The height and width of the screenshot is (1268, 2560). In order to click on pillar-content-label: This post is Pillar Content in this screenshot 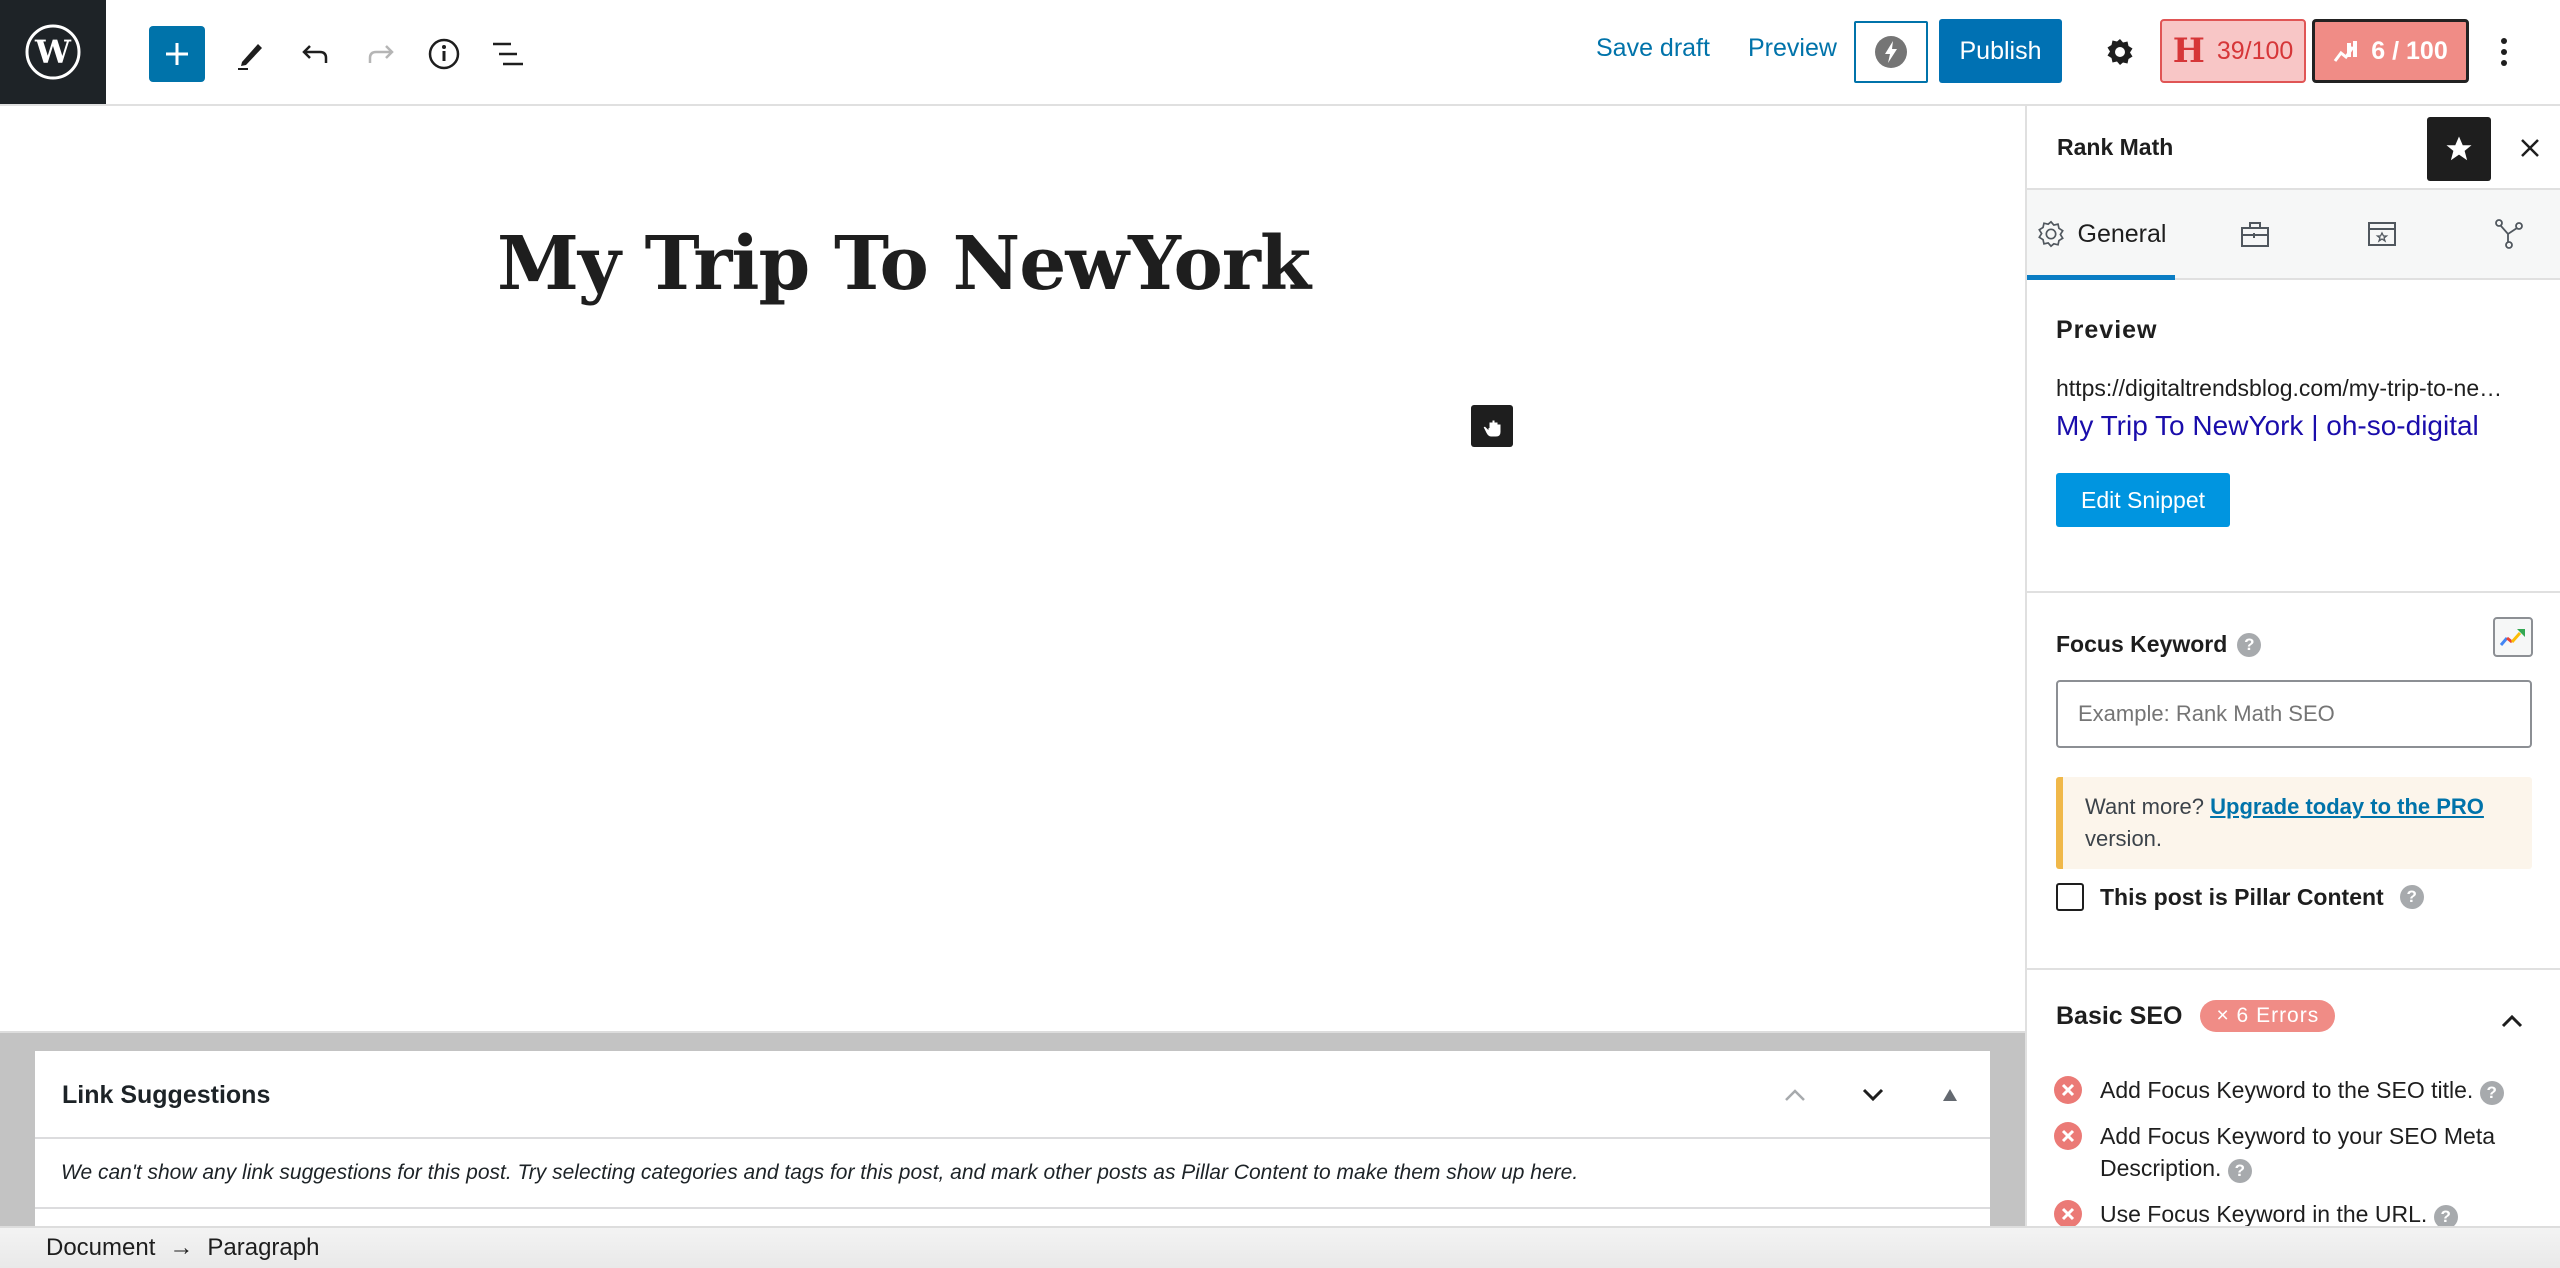, I will do `click(2242, 897)`.